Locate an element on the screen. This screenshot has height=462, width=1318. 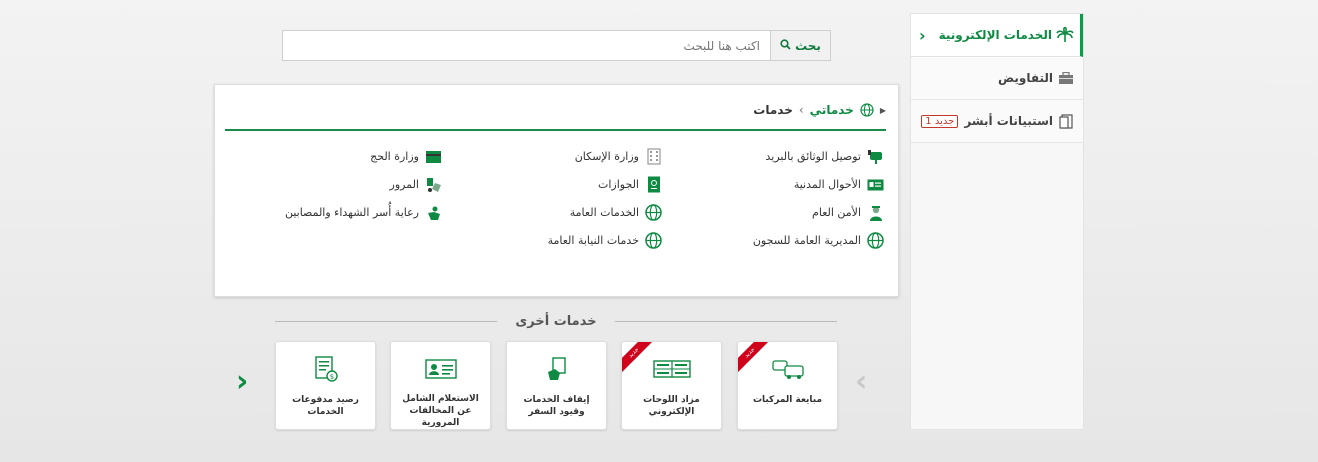
breadcrumb-my-services: خدماتي is located at coordinates (832, 110).